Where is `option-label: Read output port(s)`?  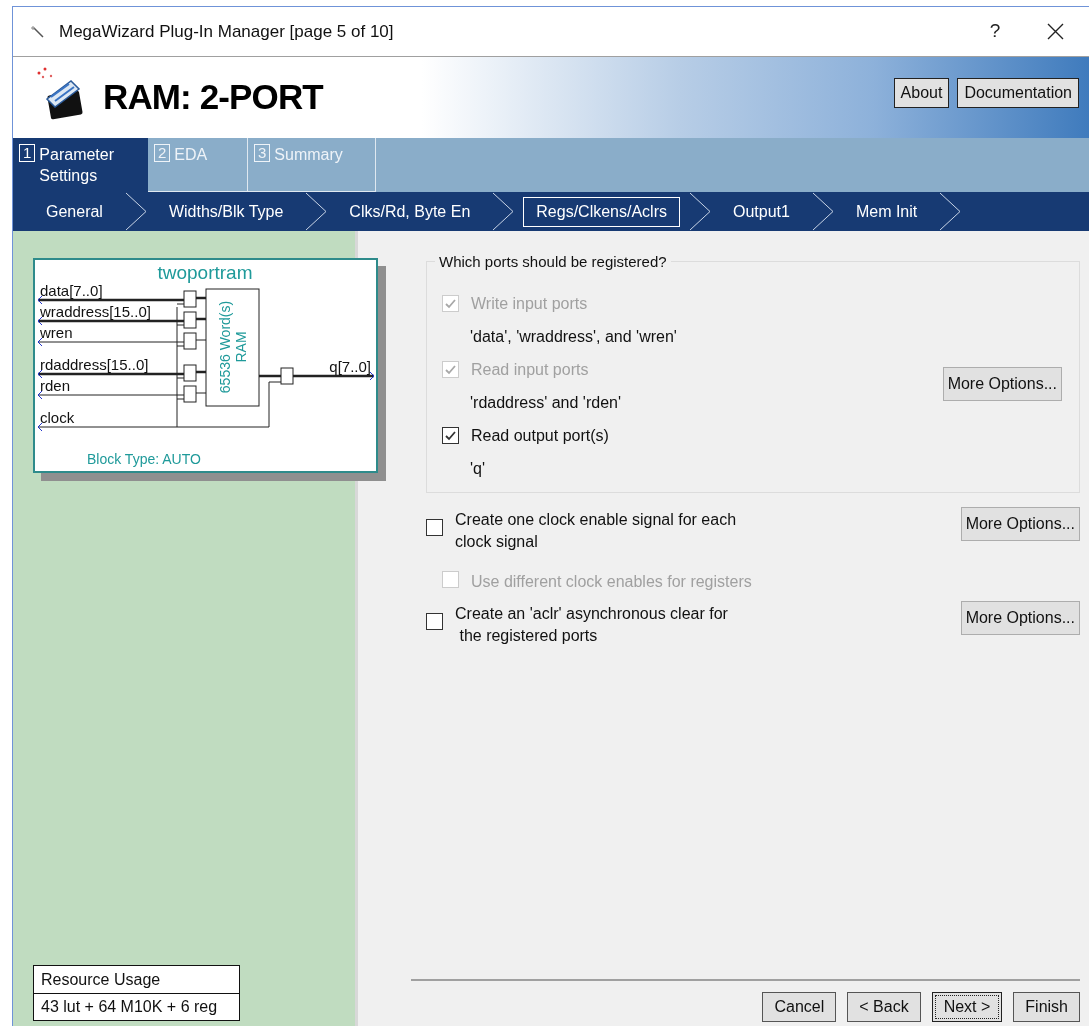
option-label: Read output port(s) is located at coordinates (540, 435).